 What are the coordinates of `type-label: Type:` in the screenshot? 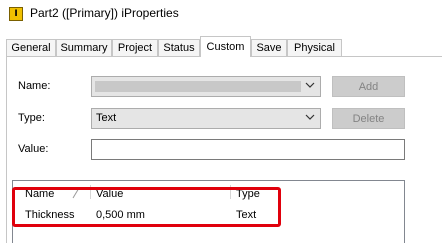 It's located at (31, 118).